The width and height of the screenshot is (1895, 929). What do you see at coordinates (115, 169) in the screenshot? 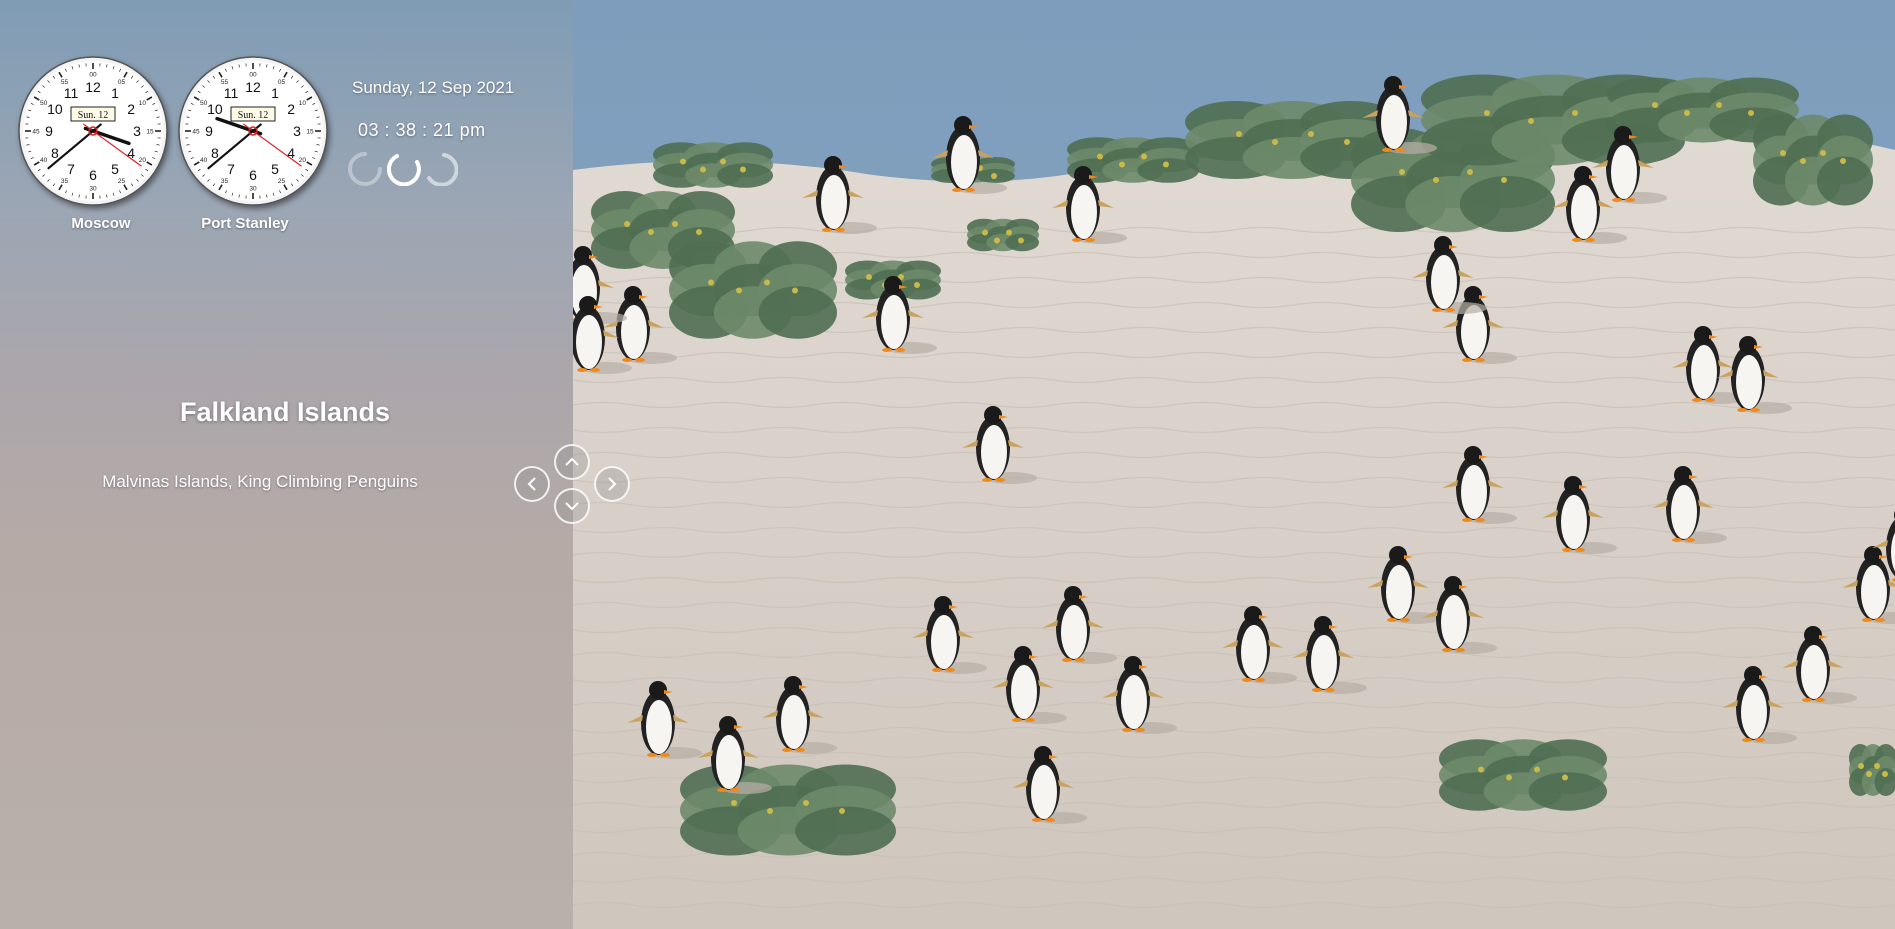
I see `clock-hour-number: 5` at bounding box center [115, 169].